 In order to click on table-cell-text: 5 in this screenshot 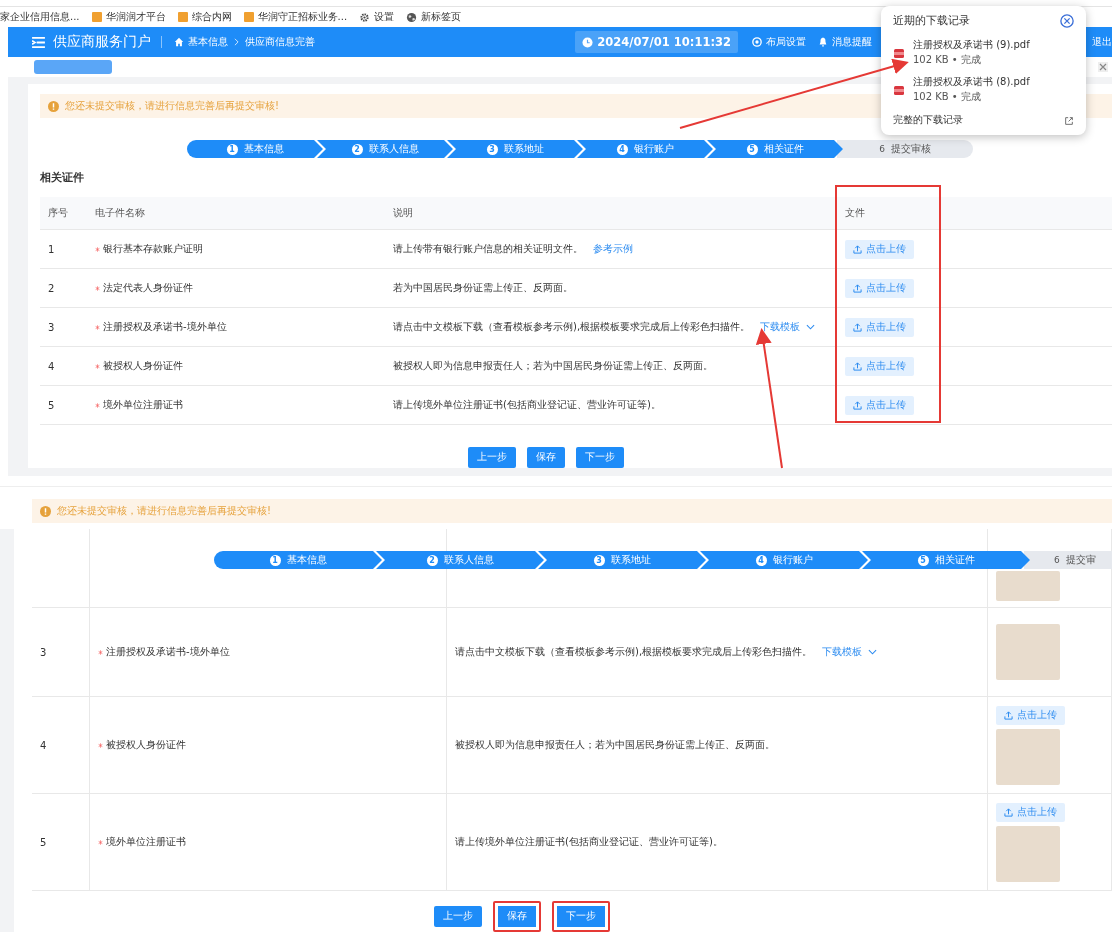, I will do `click(51, 405)`.